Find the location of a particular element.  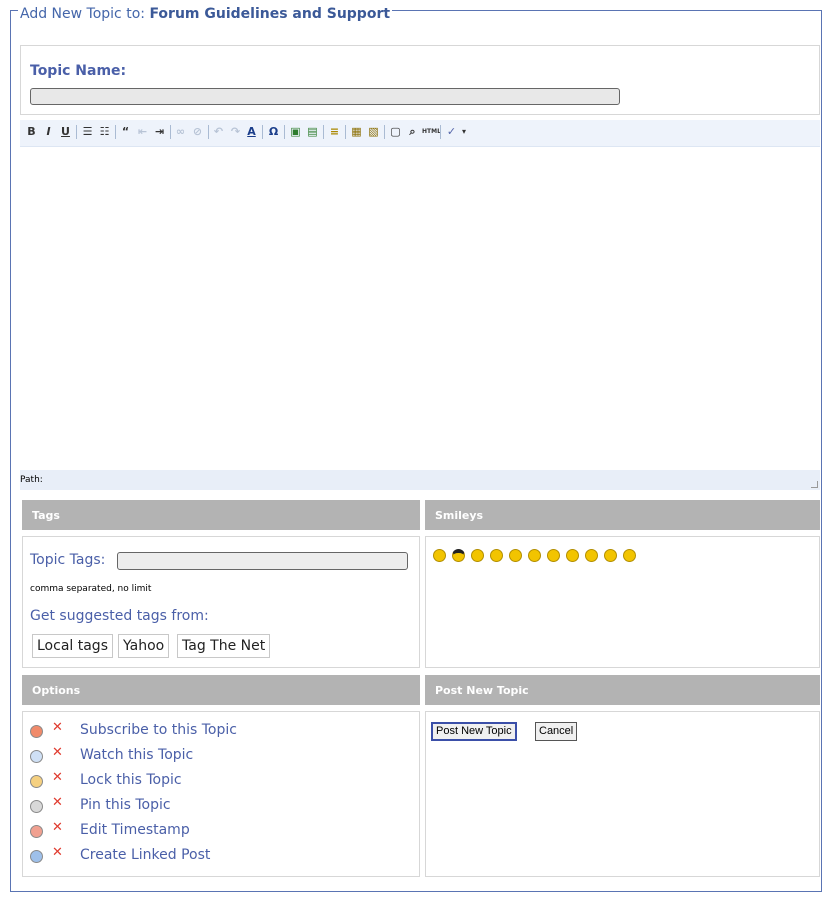

wink-smiley-icon is located at coordinates (610, 555).